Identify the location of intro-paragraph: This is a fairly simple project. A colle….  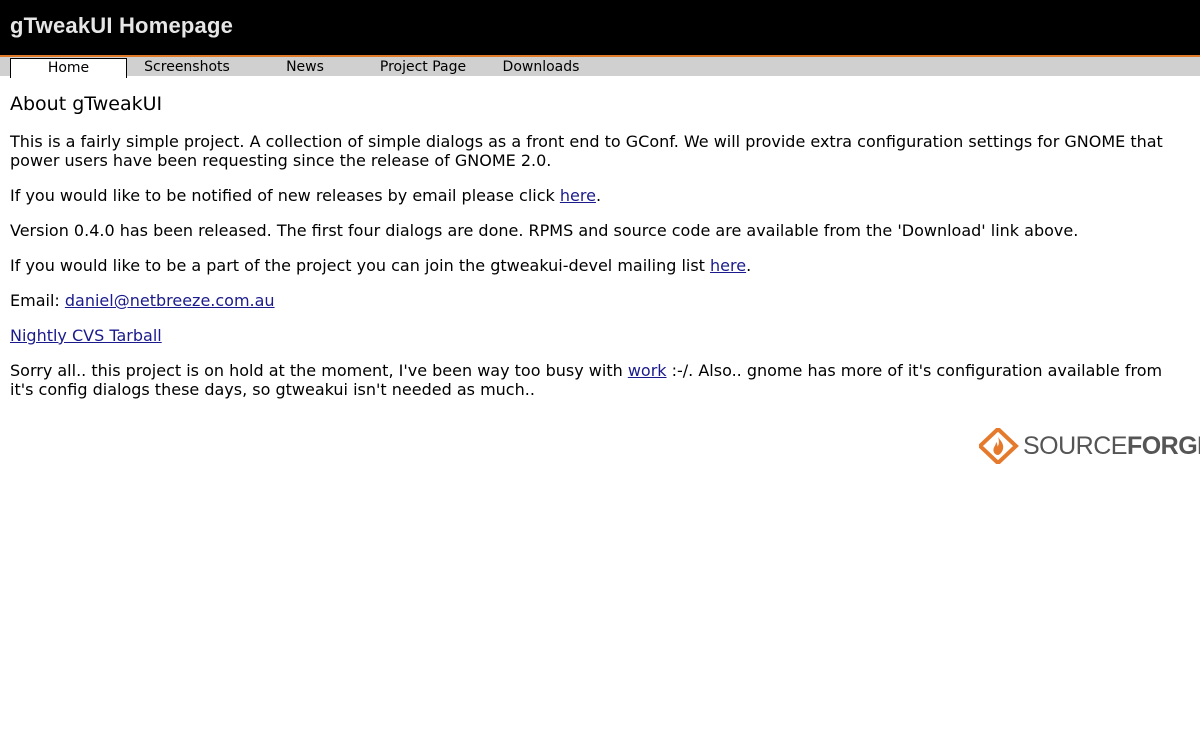
(586, 151).